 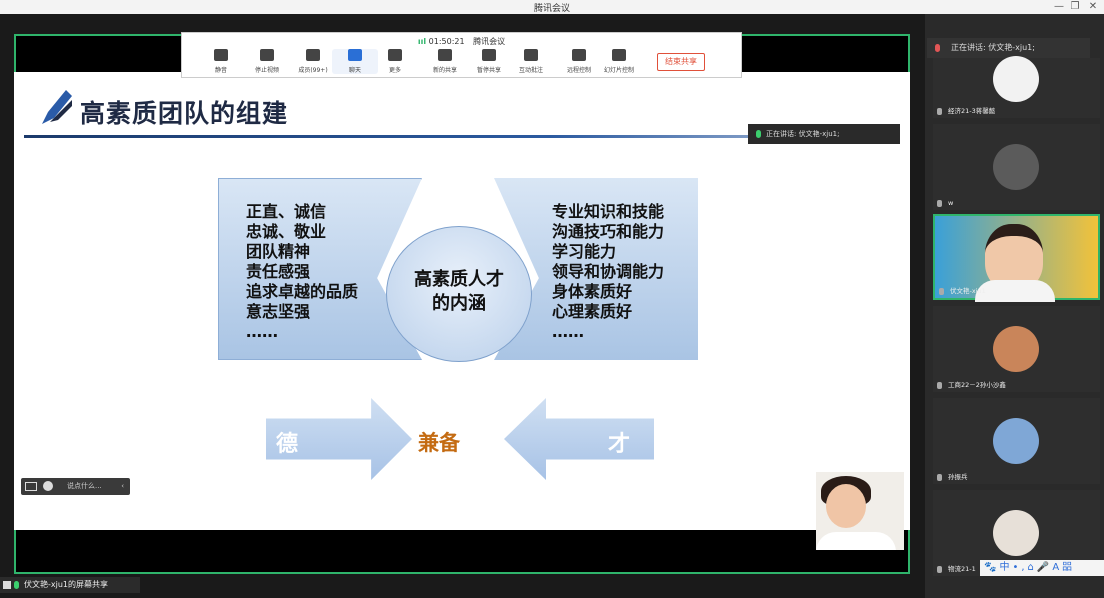 What do you see at coordinates (619, 55) in the screenshot?
I see `slideshow-icon` at bounding box center [619, 55].